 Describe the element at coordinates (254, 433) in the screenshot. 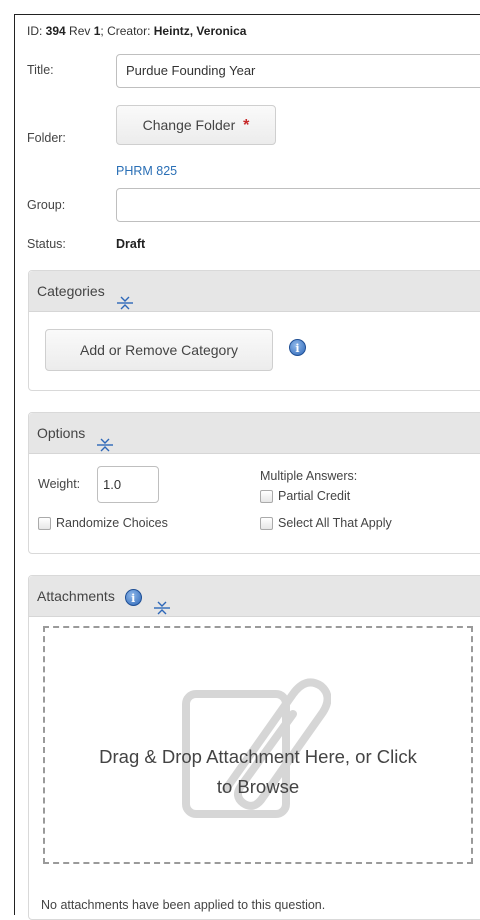

I see `options-header: Options` at that location.